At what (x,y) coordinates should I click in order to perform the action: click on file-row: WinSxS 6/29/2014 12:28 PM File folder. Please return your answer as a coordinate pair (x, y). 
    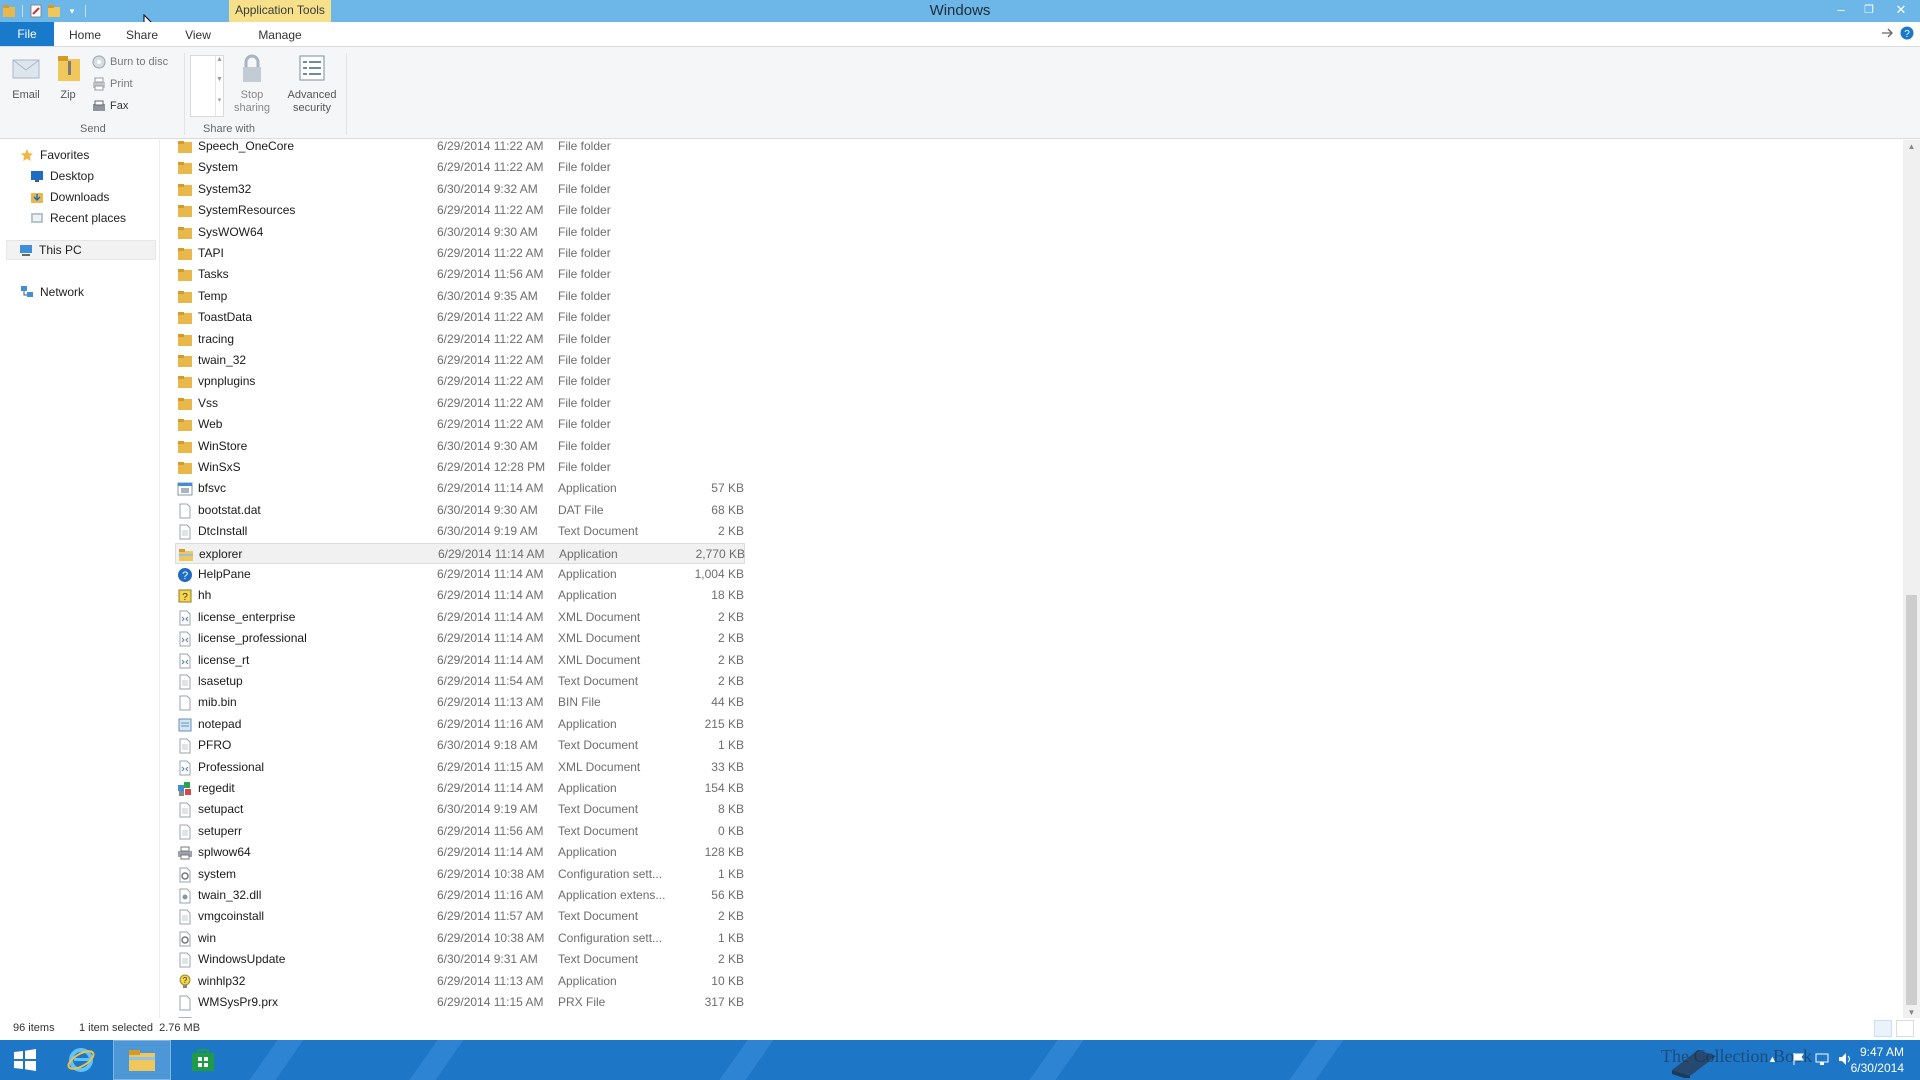
    Looking at the image, I should click on (460, 467).